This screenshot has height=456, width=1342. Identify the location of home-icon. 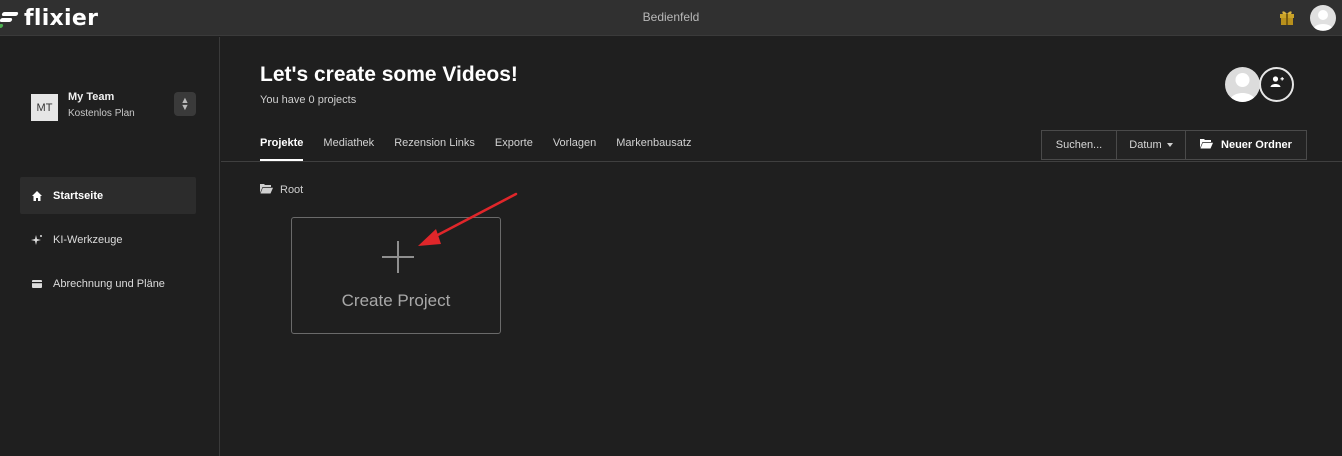
(37, 196).